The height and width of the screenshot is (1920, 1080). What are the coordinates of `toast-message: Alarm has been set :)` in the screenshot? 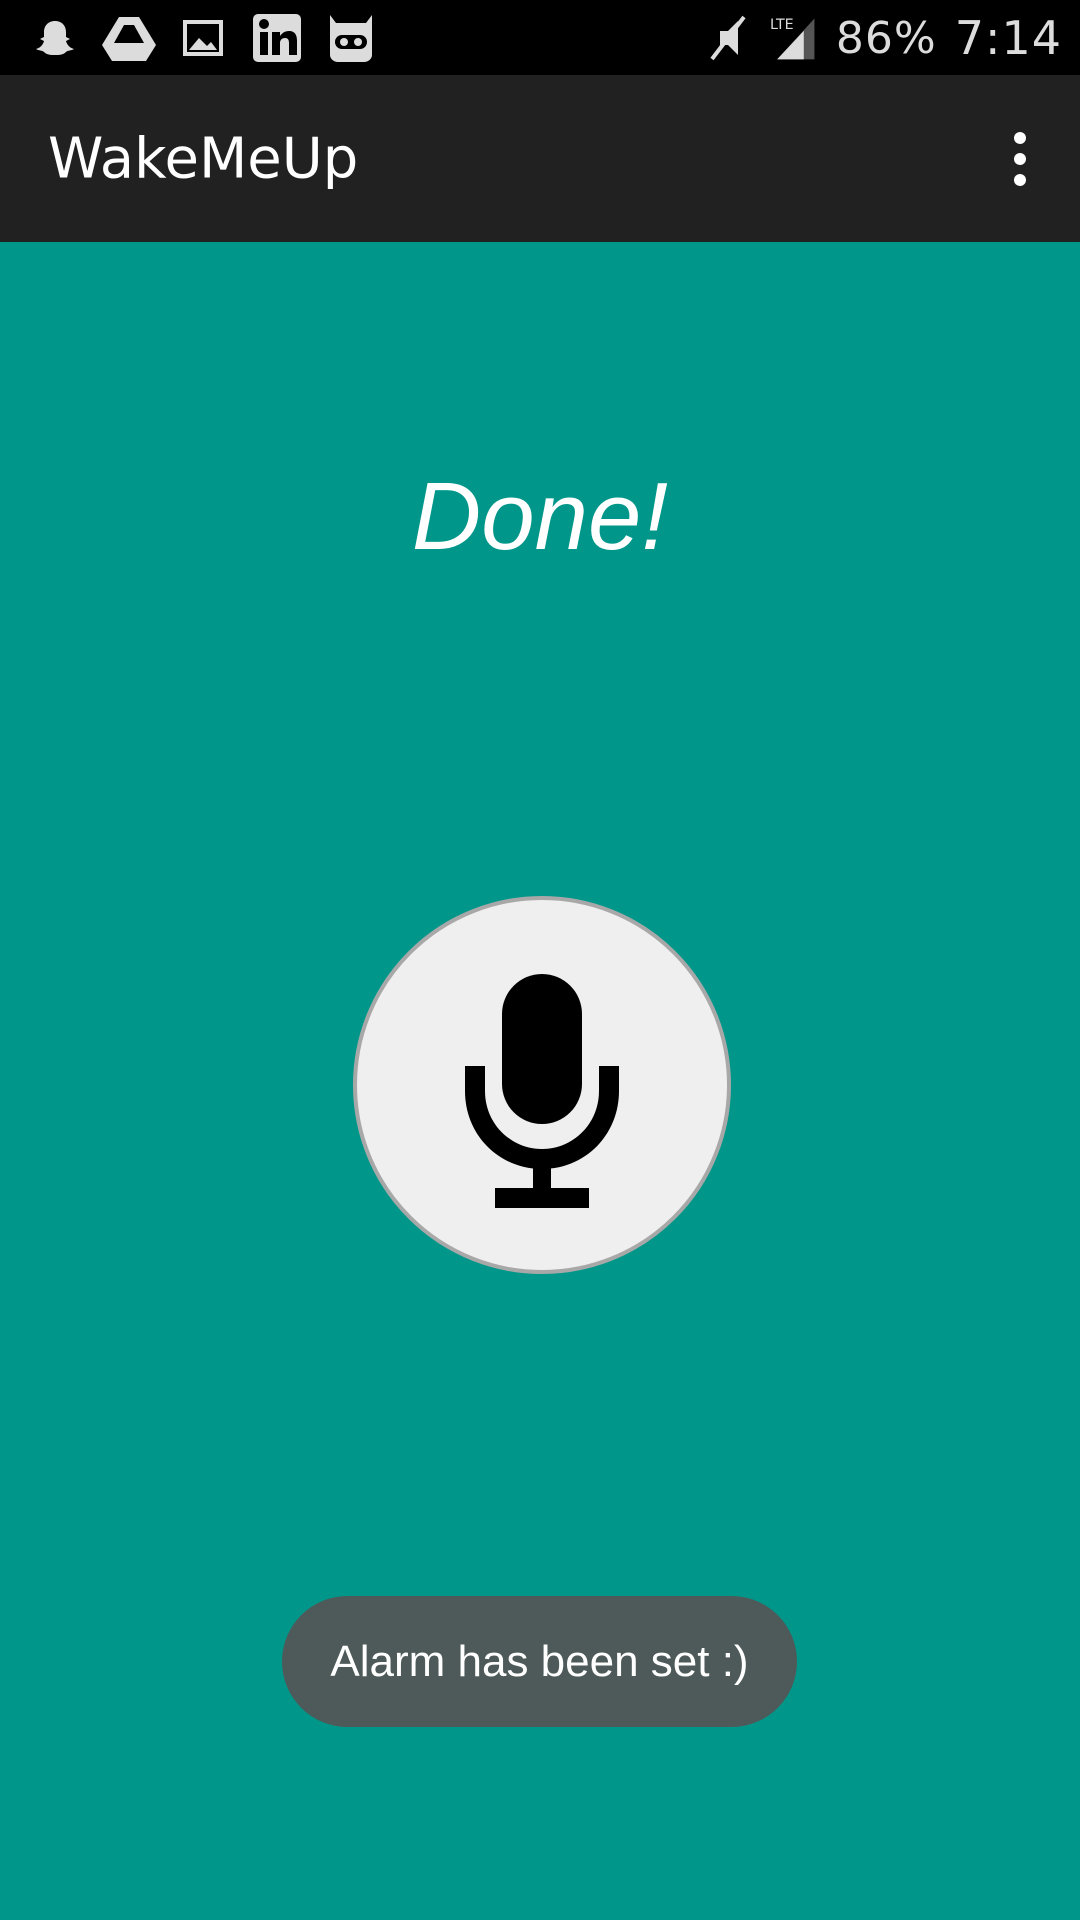 It's located at (539, 1661).